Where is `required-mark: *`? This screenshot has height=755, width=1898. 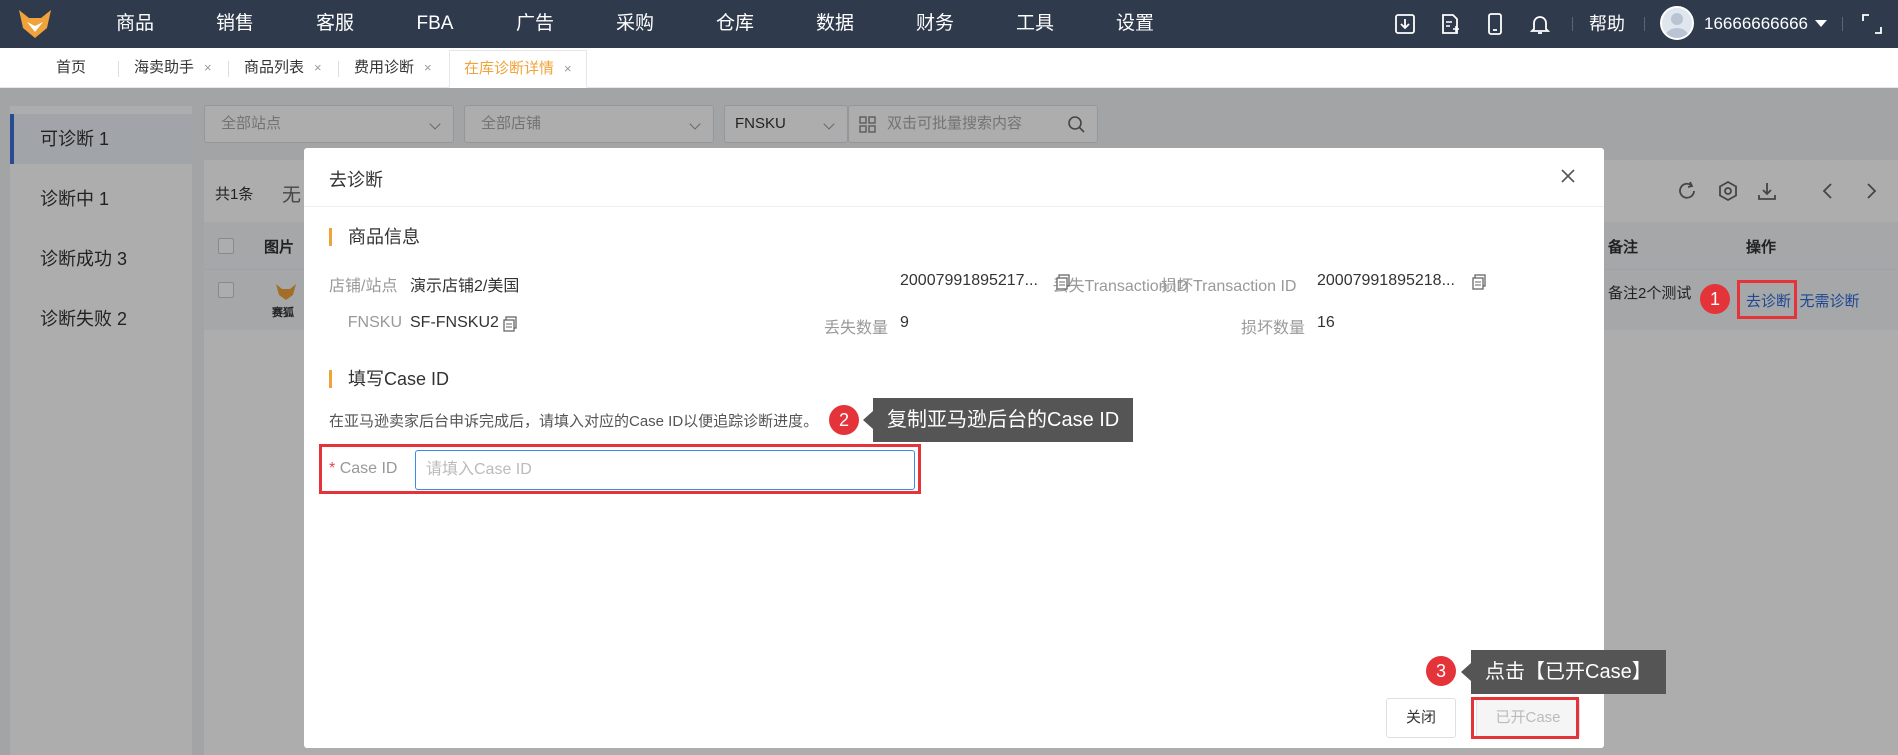
required-mark: * is located at coordinates (332, 468).